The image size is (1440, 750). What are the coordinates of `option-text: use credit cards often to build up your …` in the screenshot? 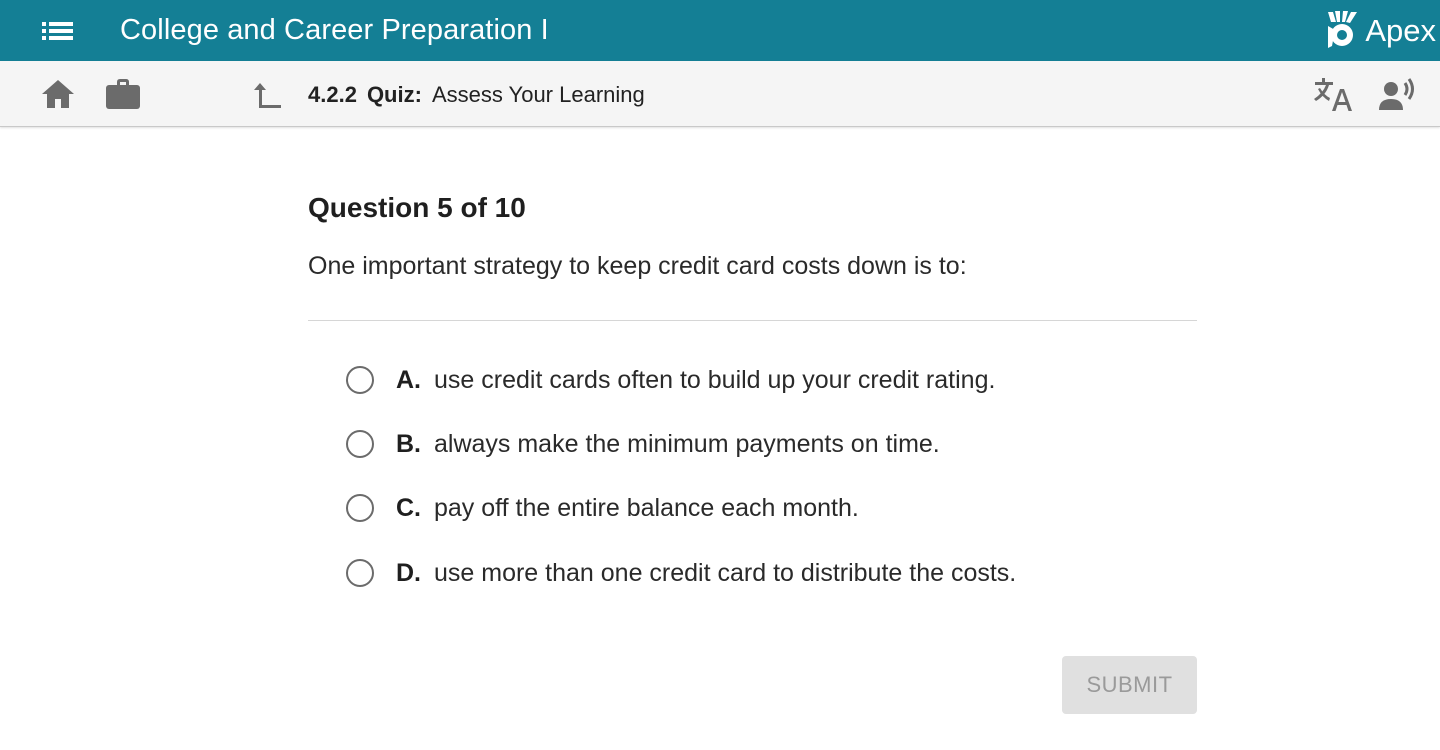 It's located at (715, 379).